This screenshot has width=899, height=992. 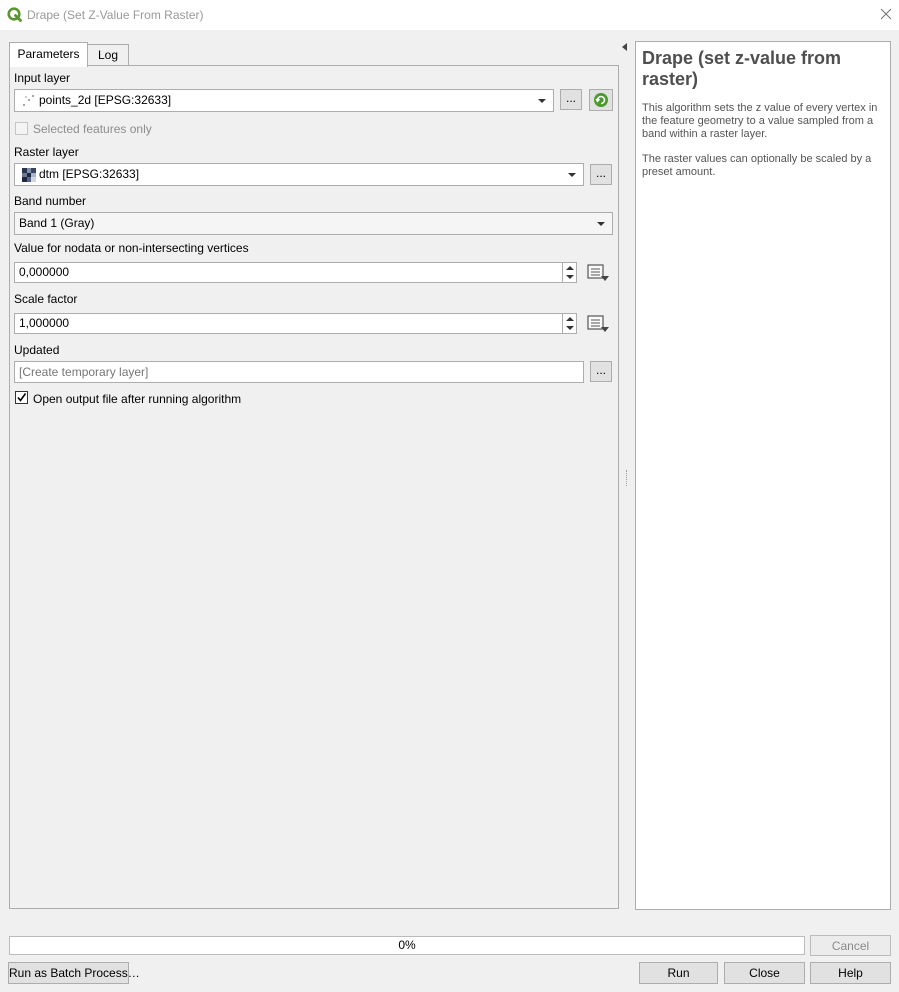 What do you see at coordinates (48, 54) in the screenshot?
I see `tab-parameters: Parameters` at bounding box center [48, 54].